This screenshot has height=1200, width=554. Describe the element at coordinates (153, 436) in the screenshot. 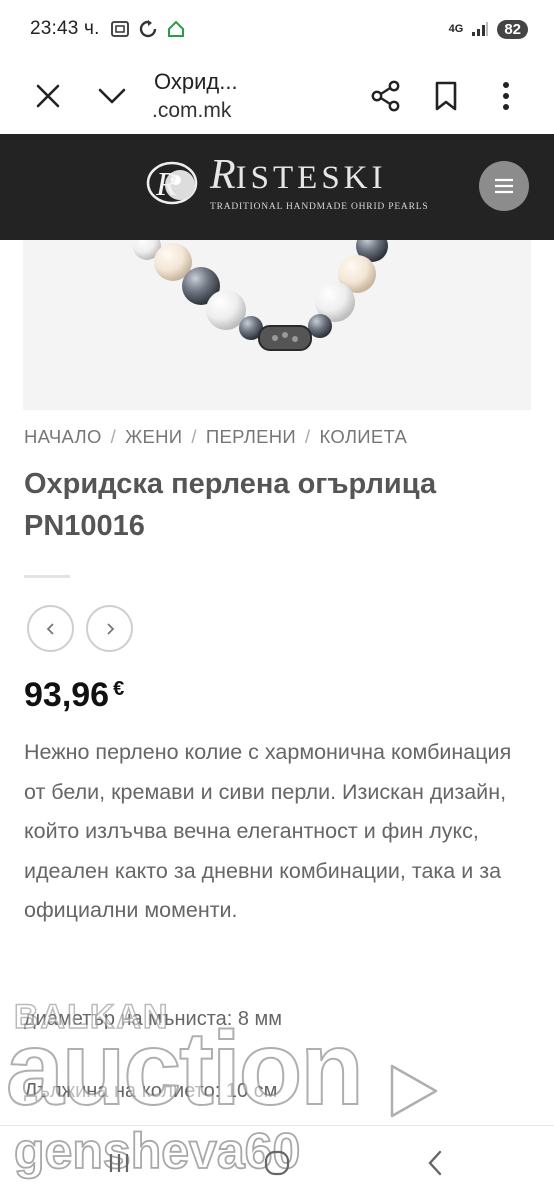

I see `breadcrumb-women: ЖЕНИ` at that location.